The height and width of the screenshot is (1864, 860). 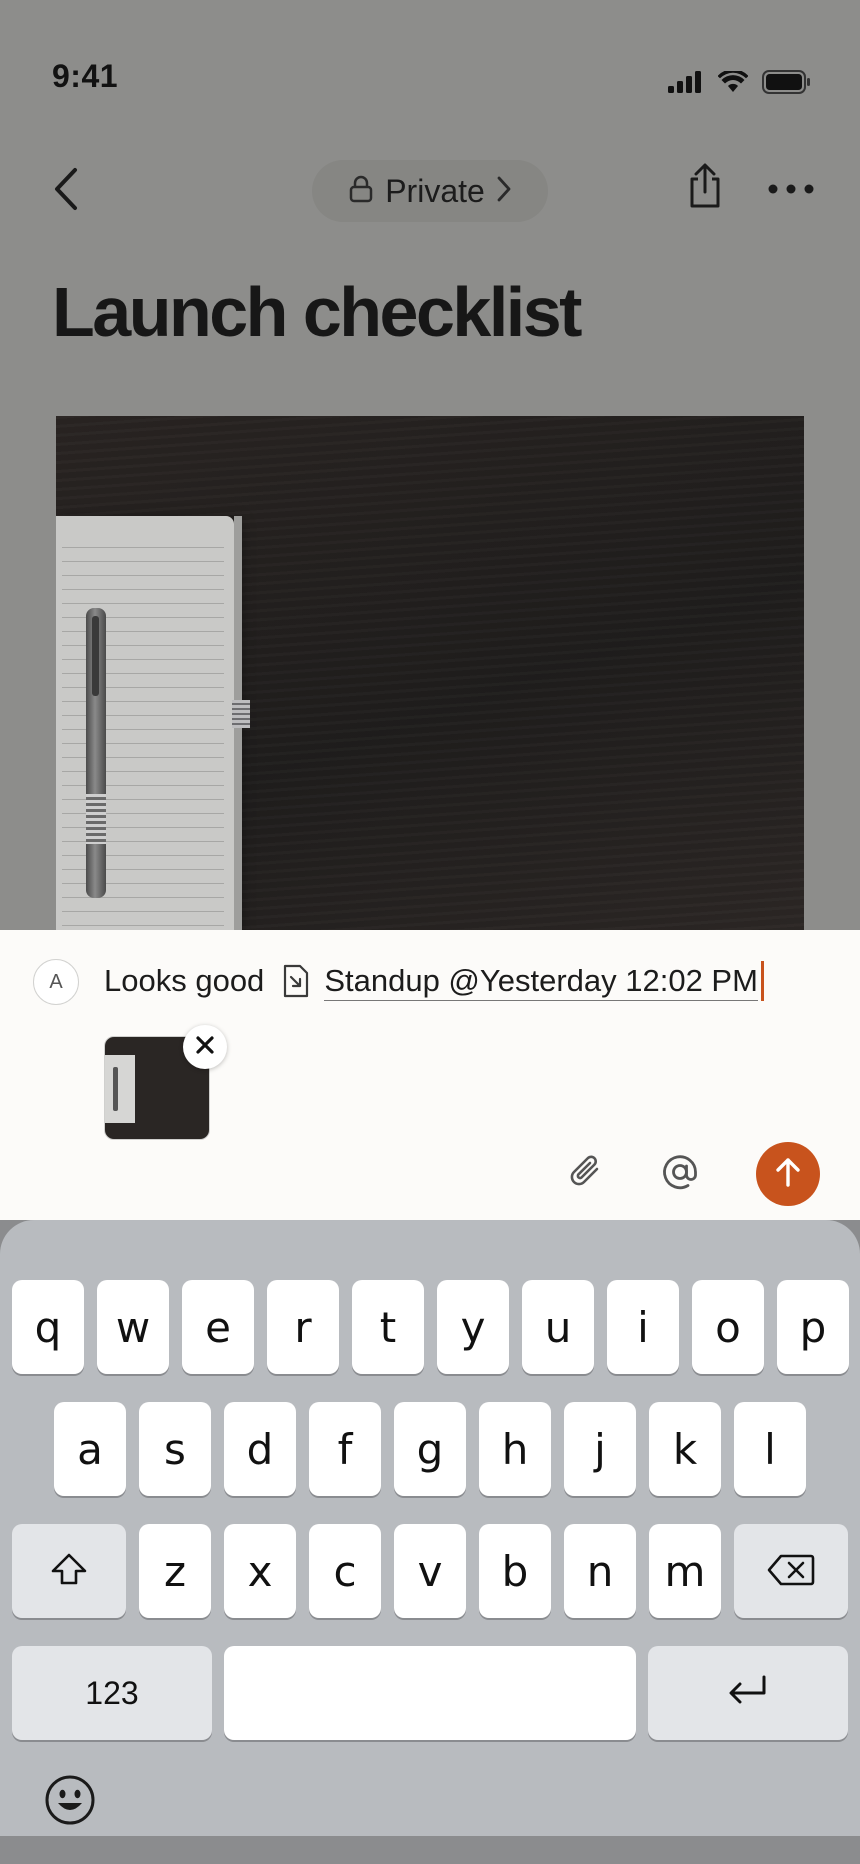 I want to click on key-k: k, so click(x=685, y=1449).